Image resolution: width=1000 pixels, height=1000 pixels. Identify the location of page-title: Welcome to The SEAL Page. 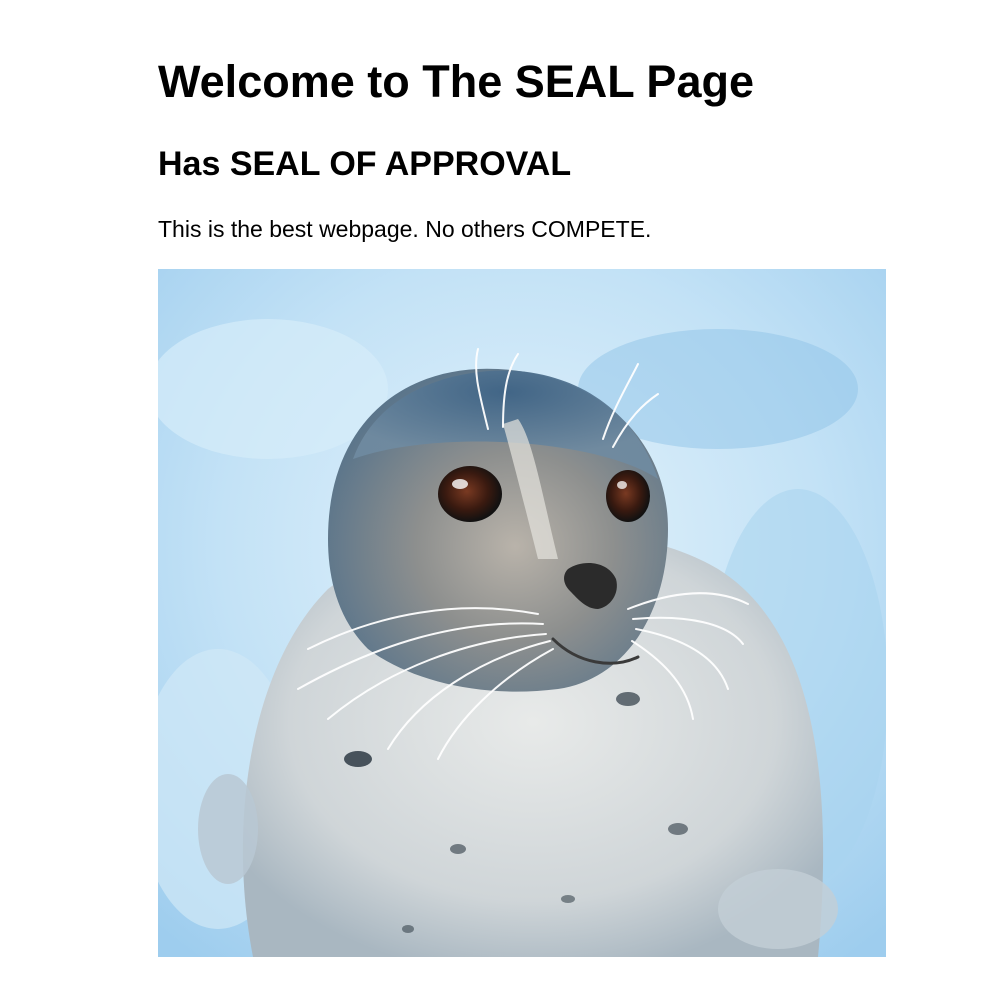
(456, 81).